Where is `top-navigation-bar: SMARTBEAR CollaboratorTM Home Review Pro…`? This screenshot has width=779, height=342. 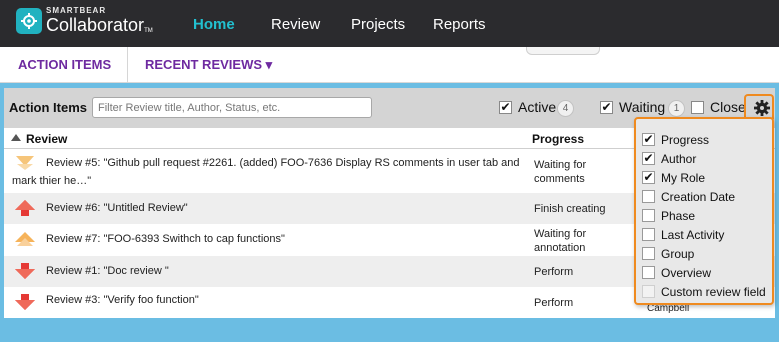 top-navigation-bar: SMARTBEAR CollaboratorTM Home Review Pro… is located at coordinates (389, 23).